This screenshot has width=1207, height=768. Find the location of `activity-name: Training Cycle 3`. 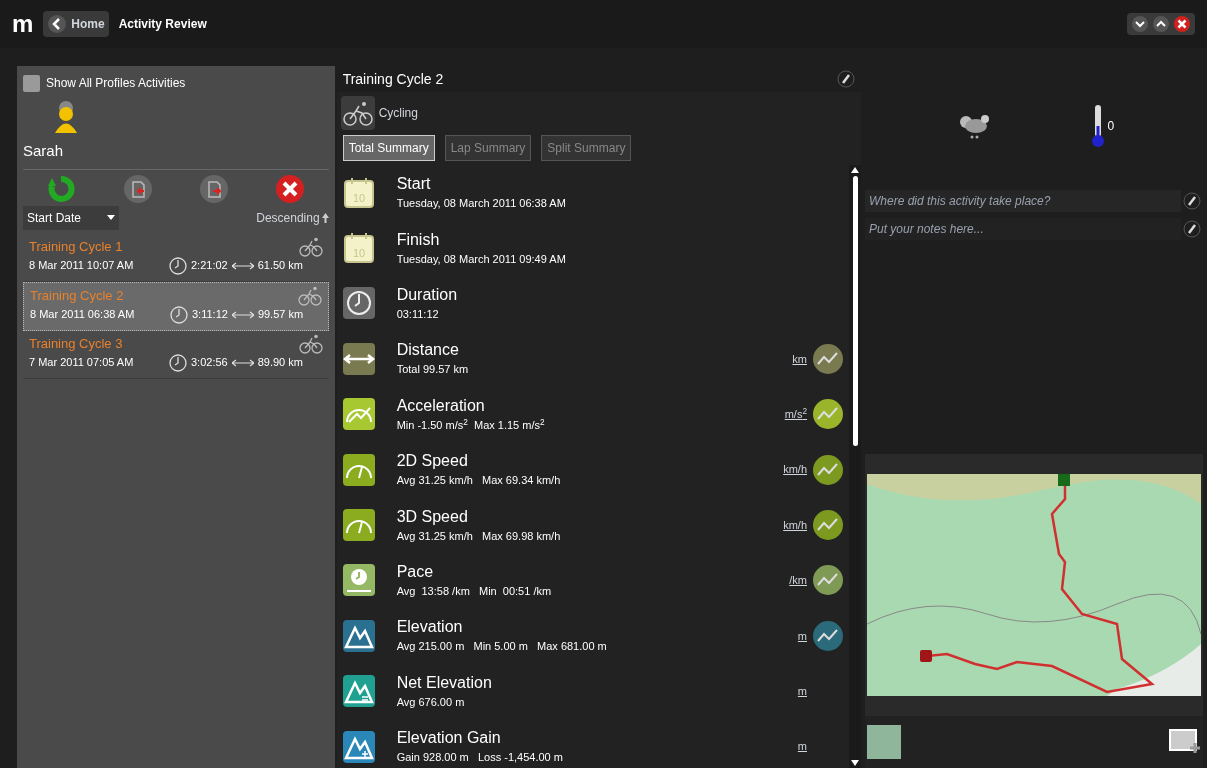

activity-name: Training Cycle 3 is located at coordinates (76, 343).